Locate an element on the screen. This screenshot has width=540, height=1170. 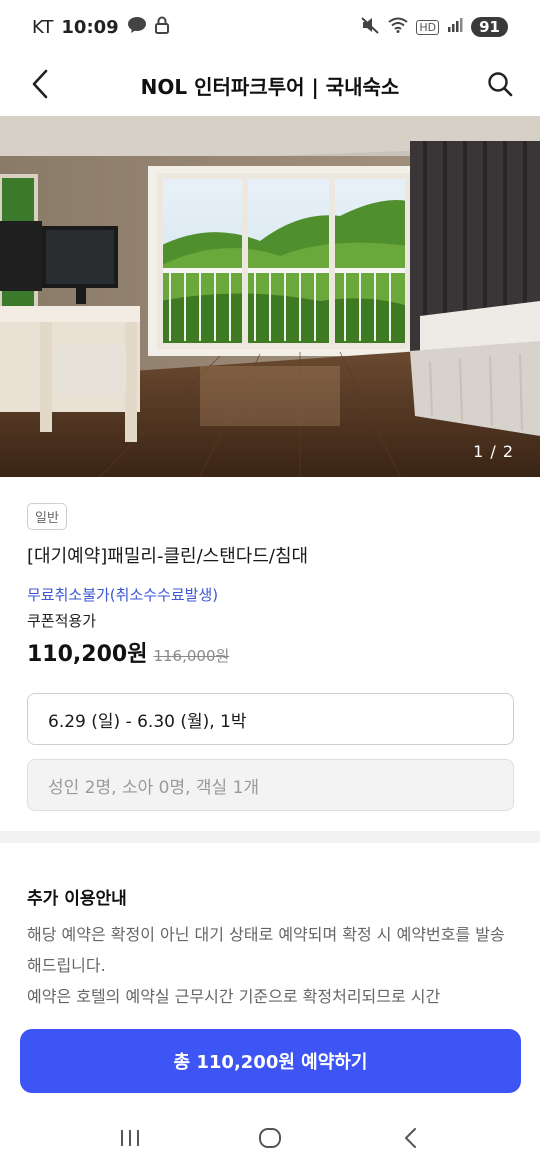
home-button is located at coordinates (270, 1138).